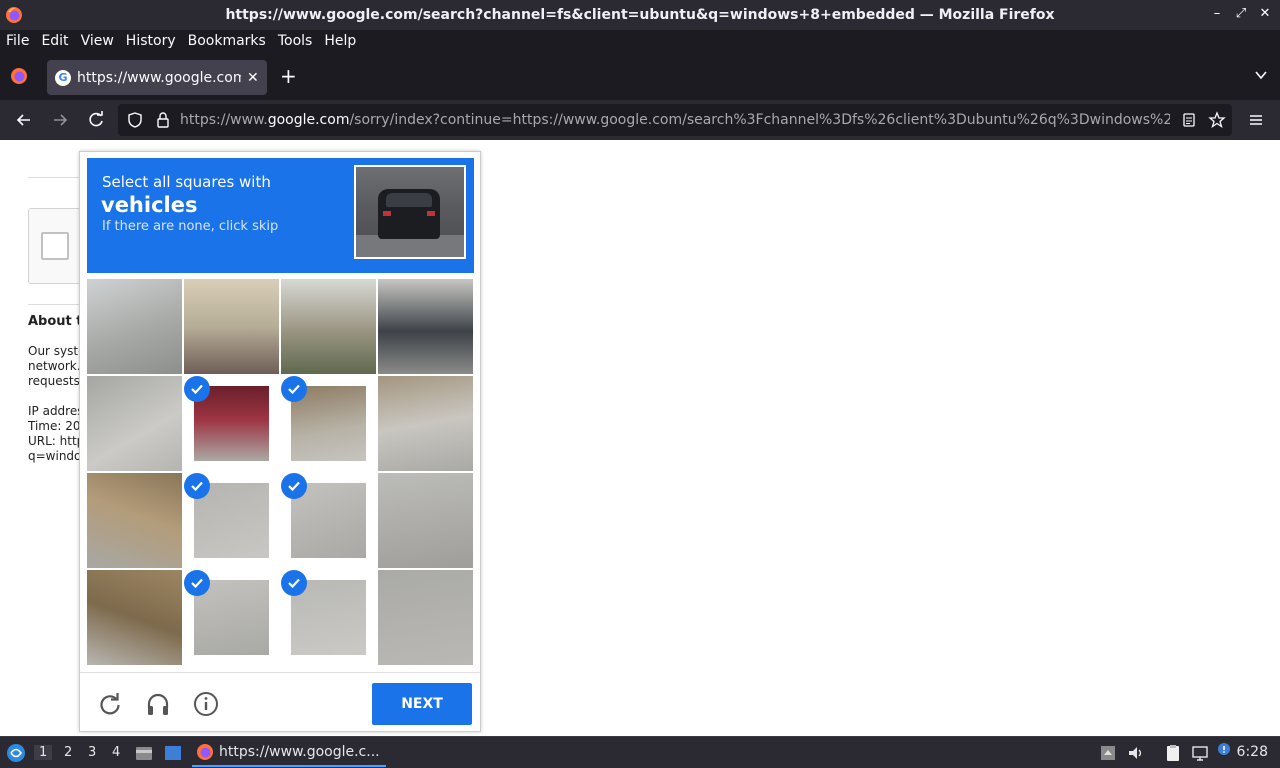 This screenshot has width=1280, height=768. I want to click on challenge-footer: NEXT, so click(280, 702).